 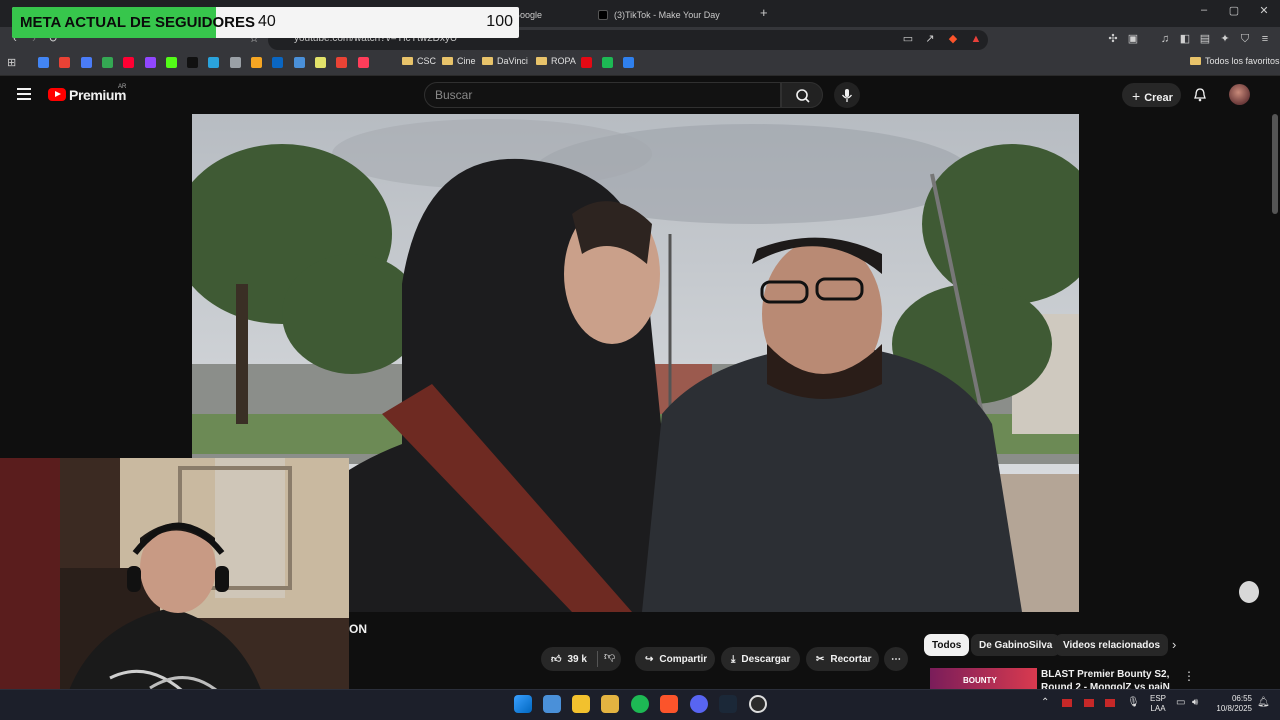 What do you see at coordinates (1205, 39) in the screenshot?
I see `wallet-icon: ▤` at bounding box center [1205, 39].